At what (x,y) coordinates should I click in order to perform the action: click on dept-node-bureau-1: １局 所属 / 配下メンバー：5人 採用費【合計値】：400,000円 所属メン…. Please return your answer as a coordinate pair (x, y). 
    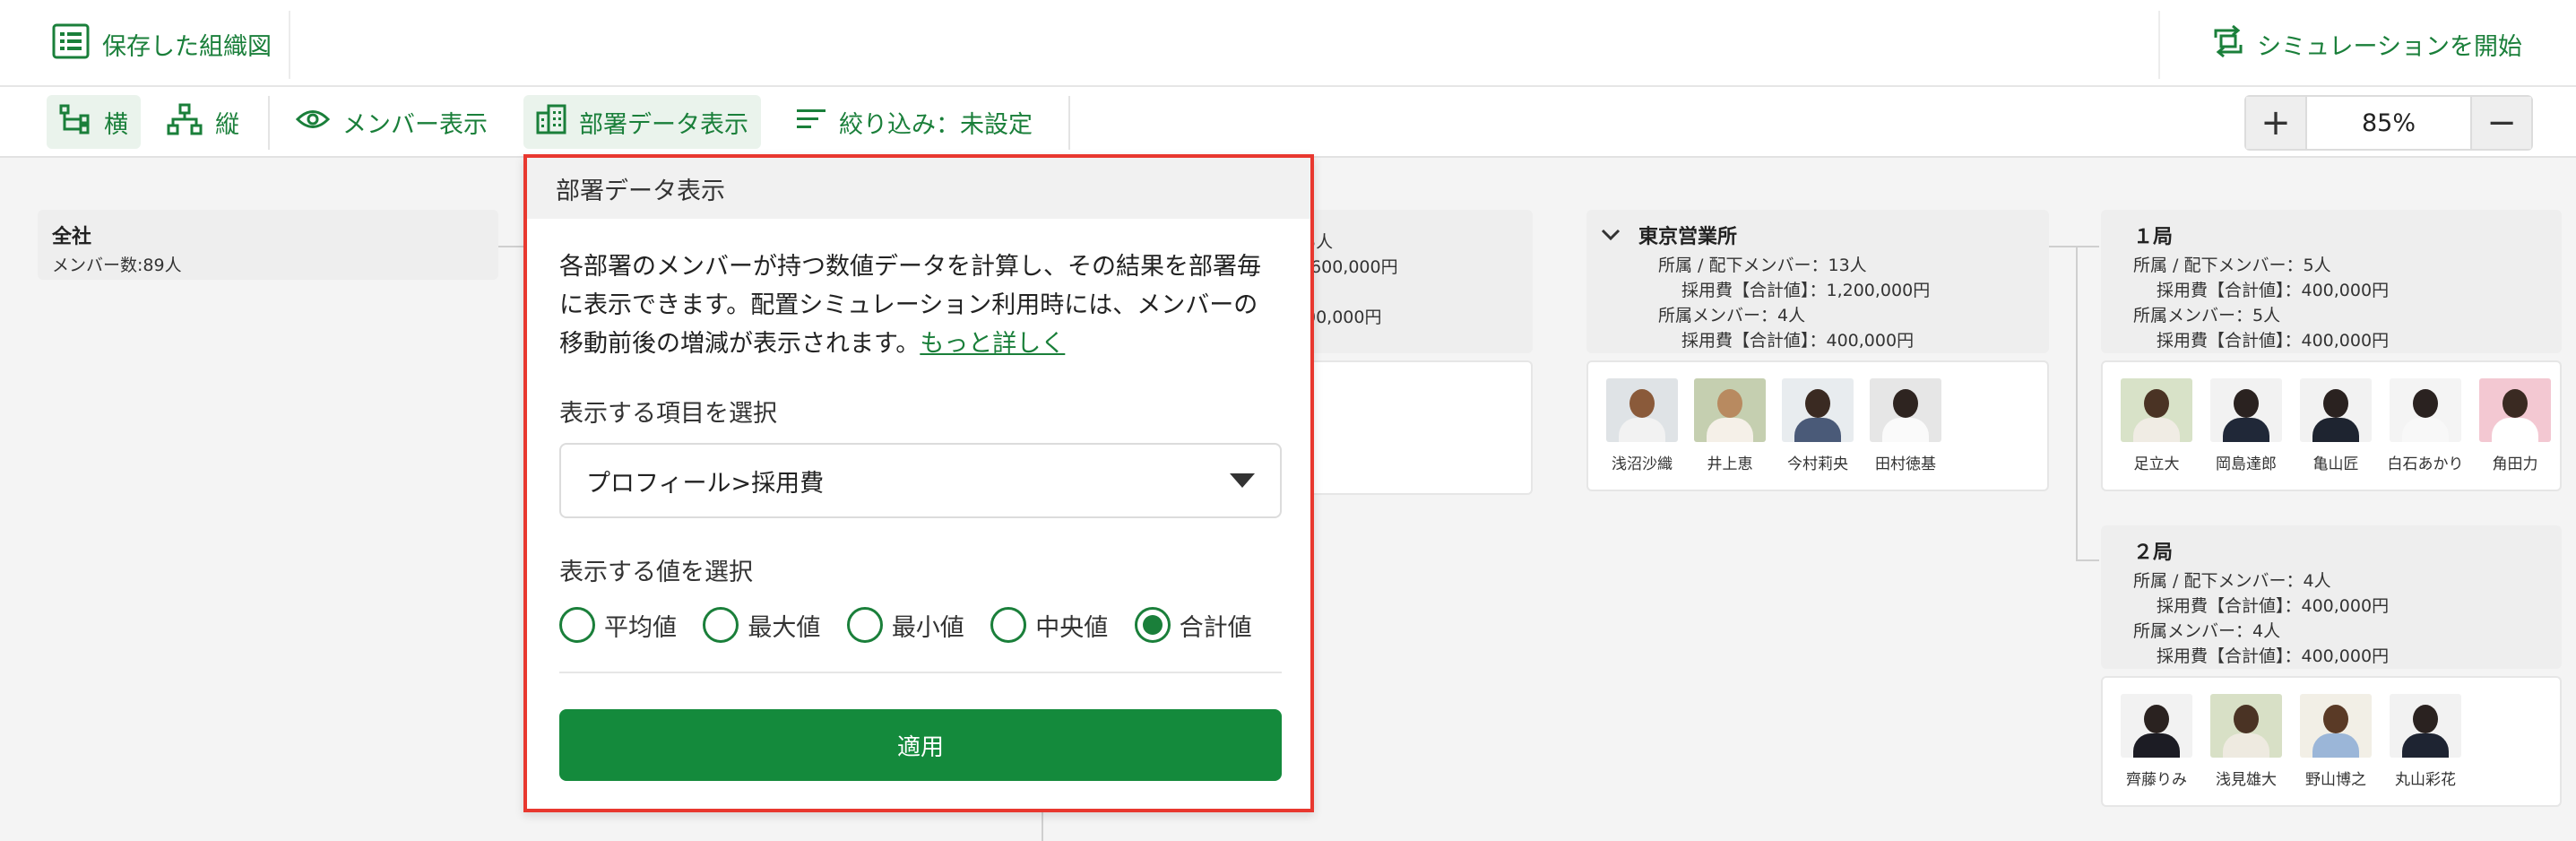
    Looking at the image, I should click on (2331, 281).